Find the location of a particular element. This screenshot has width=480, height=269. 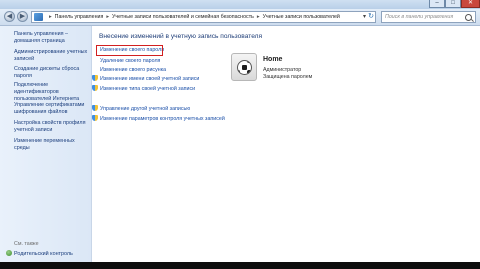

avatar is located at coordinates (244, 67).